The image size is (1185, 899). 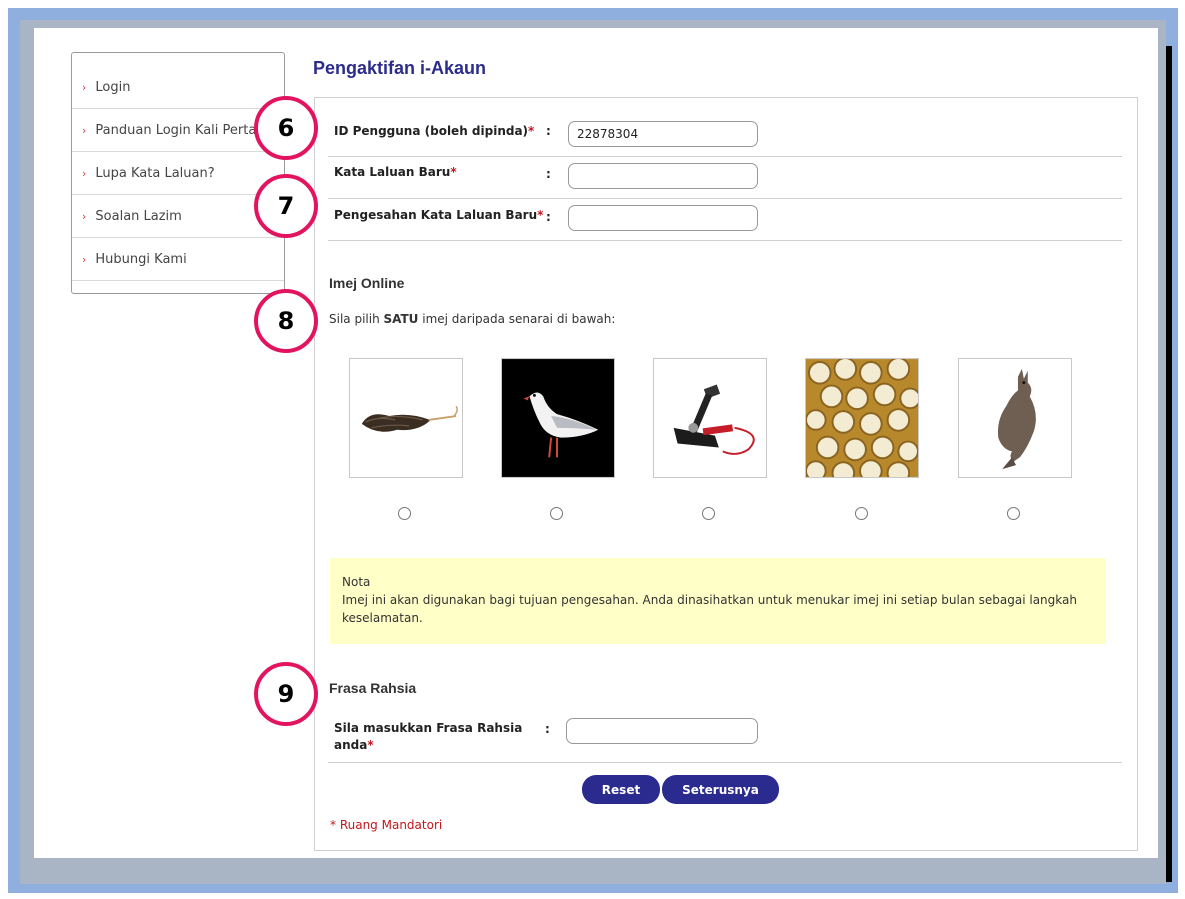 What do you see at coordinates (373, 688) in the screenshot?
I see `phrase-section-heading: Frasa Rahsia` at bounding box center [373, 688].